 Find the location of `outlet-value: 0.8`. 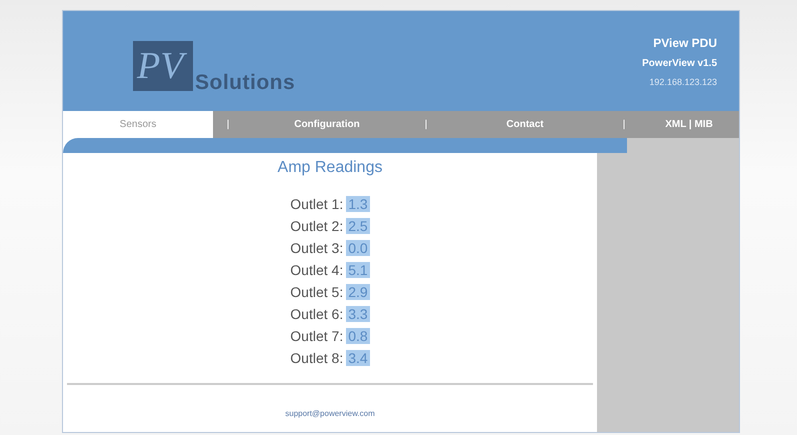

outlet-value: 0.8 is located at coordinates (358, 336).